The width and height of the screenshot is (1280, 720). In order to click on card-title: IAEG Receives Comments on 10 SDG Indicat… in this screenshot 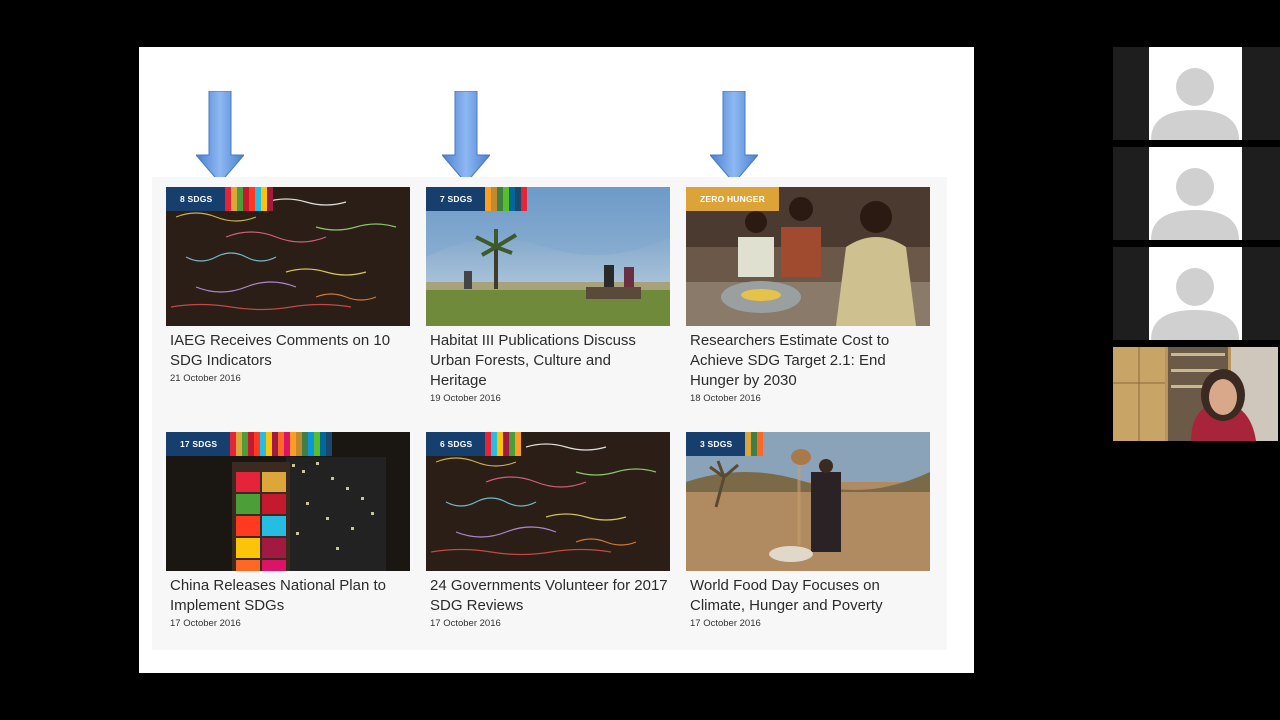, I will do `click(290, 351)`.